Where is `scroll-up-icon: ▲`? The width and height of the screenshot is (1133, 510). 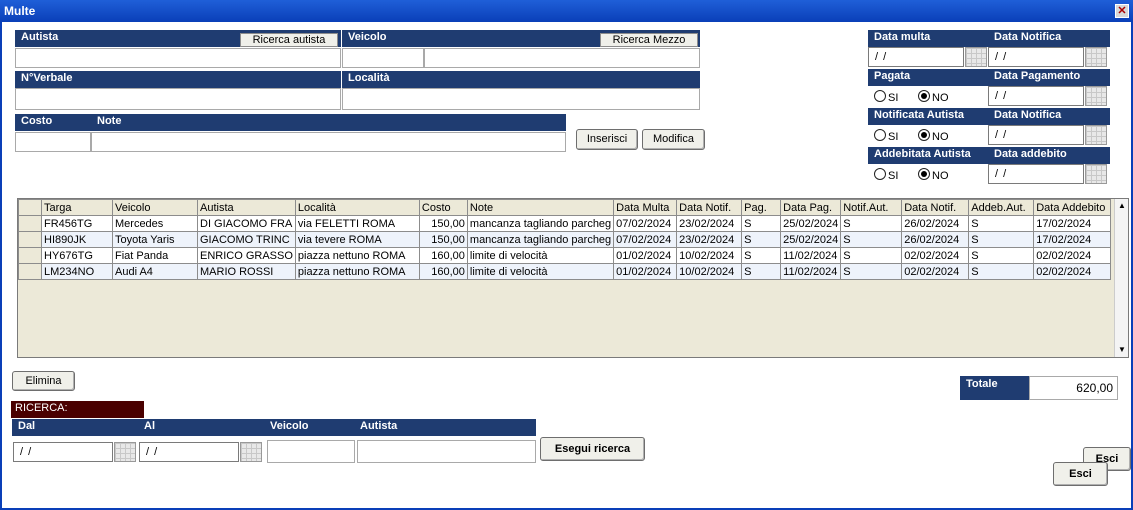
scroll-up-icon: ▲ is located at coordinates (1122, 206).